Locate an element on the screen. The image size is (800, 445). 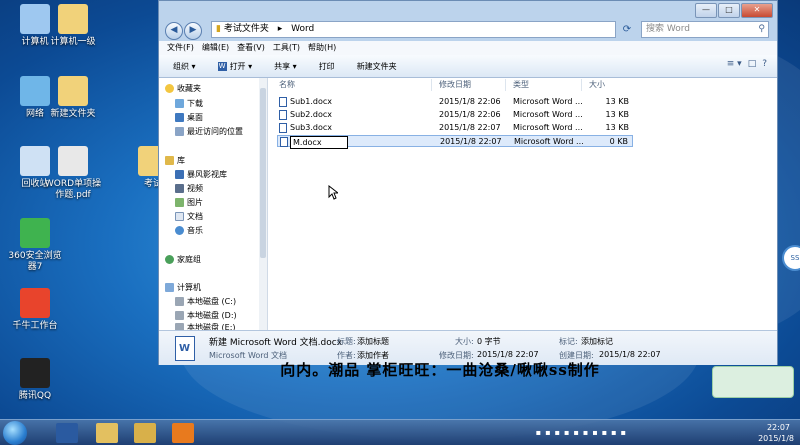
column-header-name: 名称 is located at coordinates (287, 85).